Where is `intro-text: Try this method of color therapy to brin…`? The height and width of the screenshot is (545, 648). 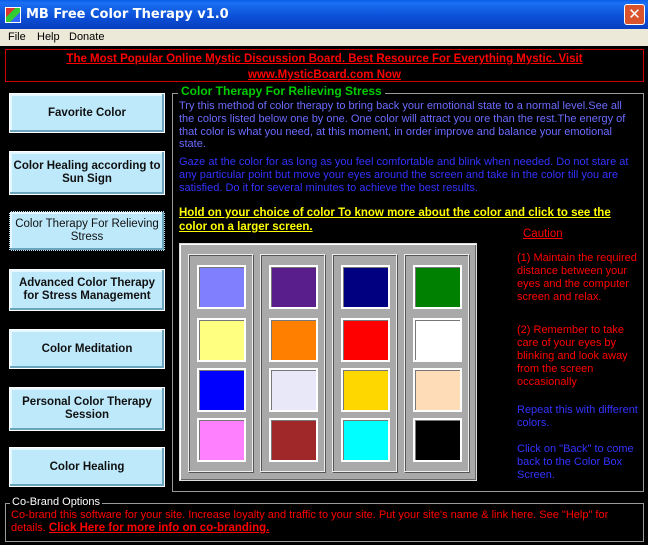
intro-text: Try this method of color therapy to brin… is located at coordinates (402, 125).